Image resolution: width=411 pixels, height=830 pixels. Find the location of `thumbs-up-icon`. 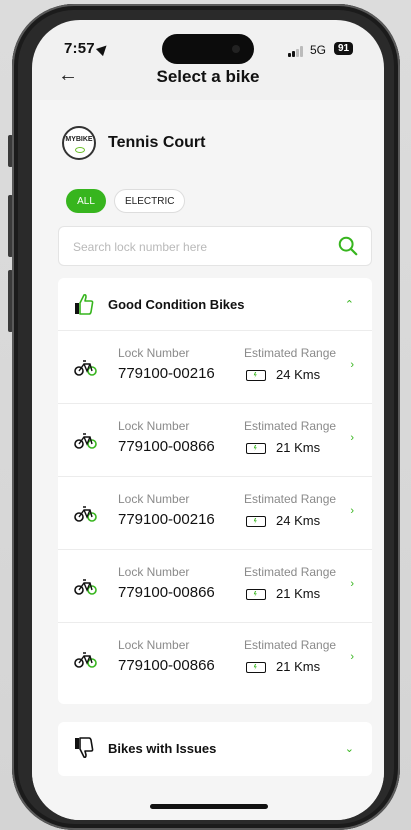

thumbs-up-icon is located at coordinates (84, 304).